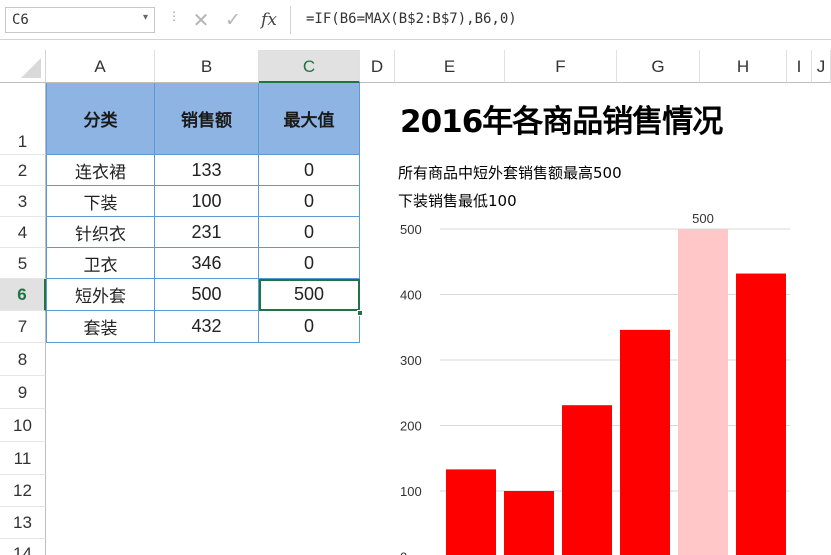  I want to click on y-tick-label: 400, so click(411, 295).